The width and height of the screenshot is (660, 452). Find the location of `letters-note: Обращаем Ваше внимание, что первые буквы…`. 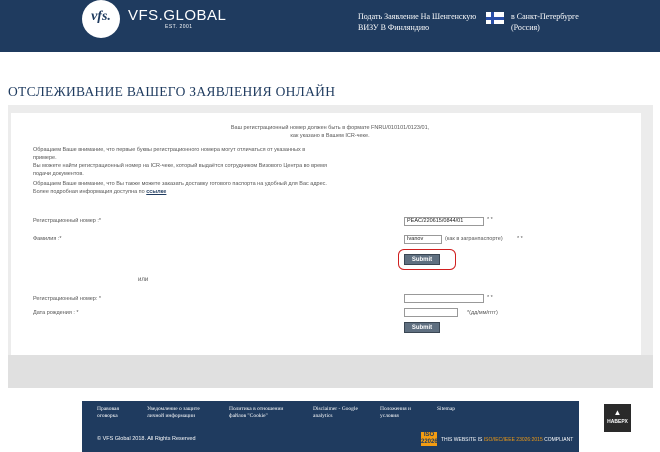

letters-note: Обращаем Ваше внимание, что первые буквы… is located at coordinates (169, 154).